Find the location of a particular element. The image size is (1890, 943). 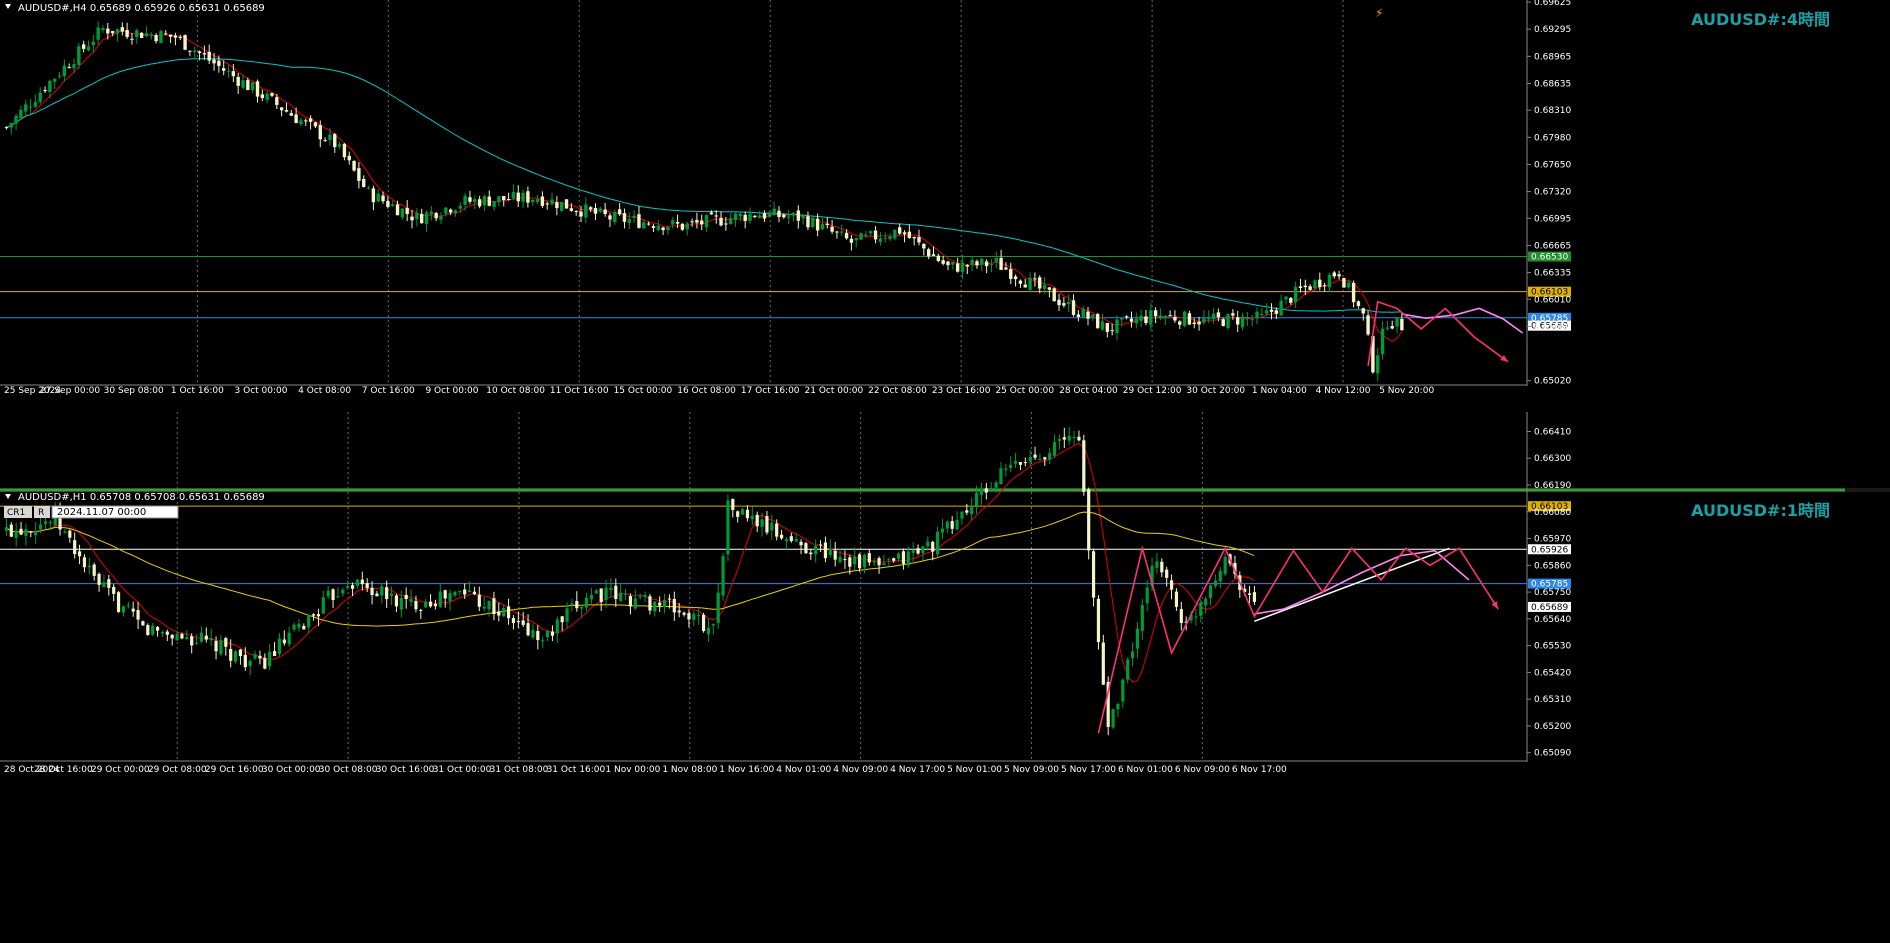

h1-price-levels: 0.661030.659260.657850.65689 is located at coordinates (785, 557).